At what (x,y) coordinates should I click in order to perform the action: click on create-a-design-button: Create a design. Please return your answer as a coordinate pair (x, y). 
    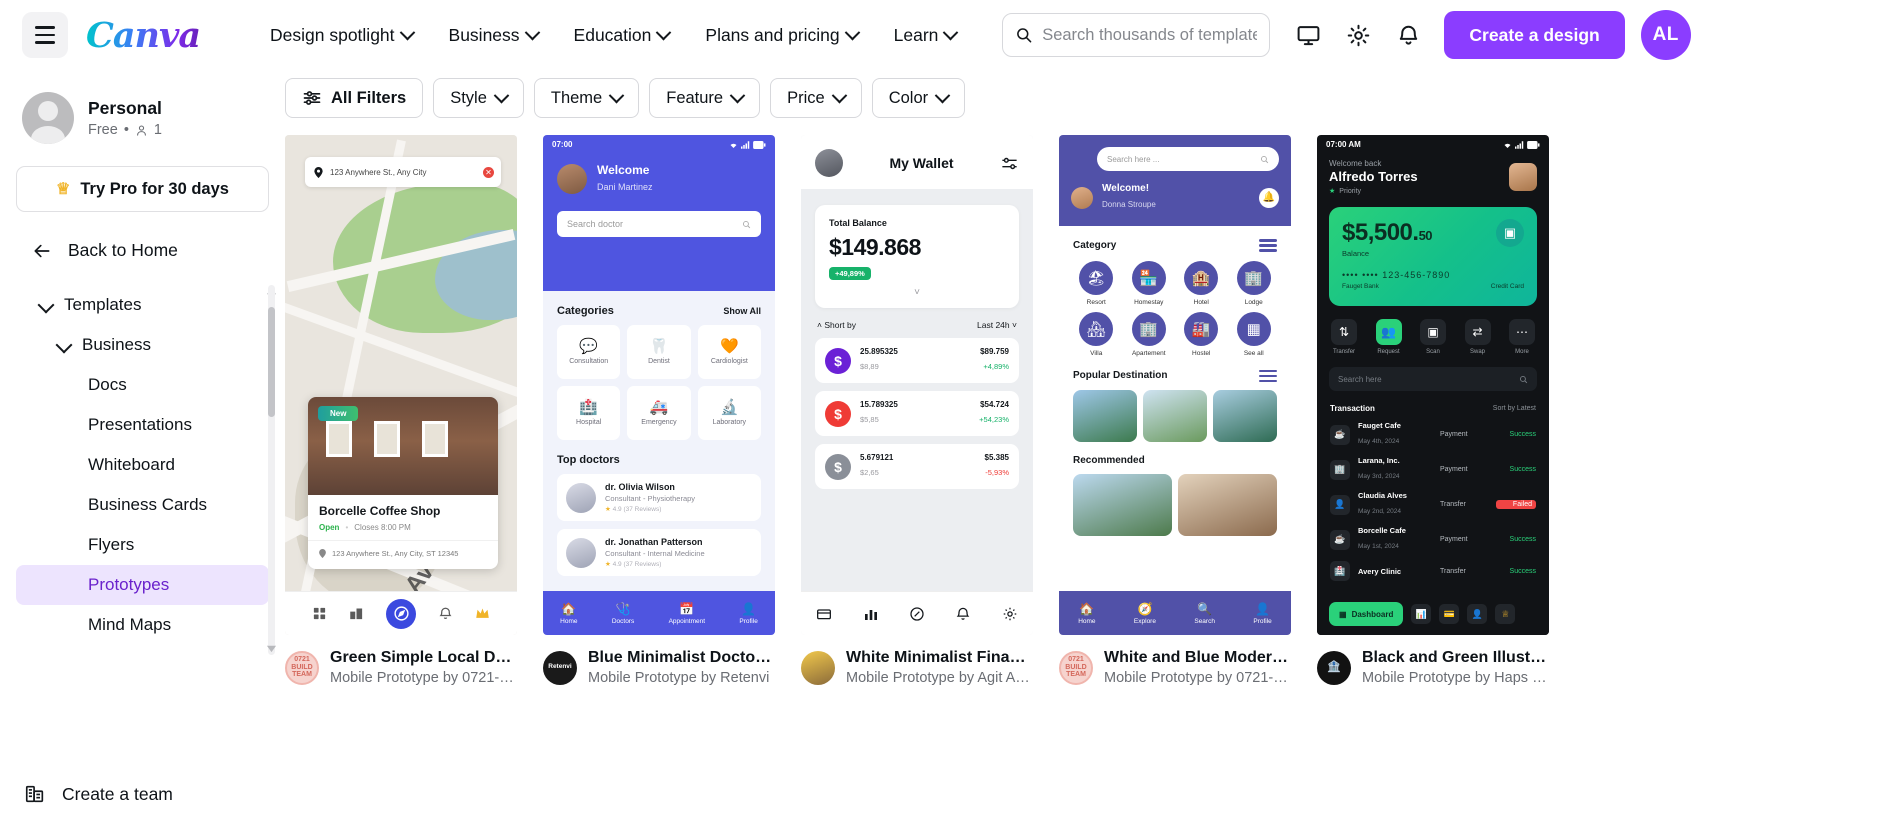
    Looking at the image, I should click on (1534, 35).